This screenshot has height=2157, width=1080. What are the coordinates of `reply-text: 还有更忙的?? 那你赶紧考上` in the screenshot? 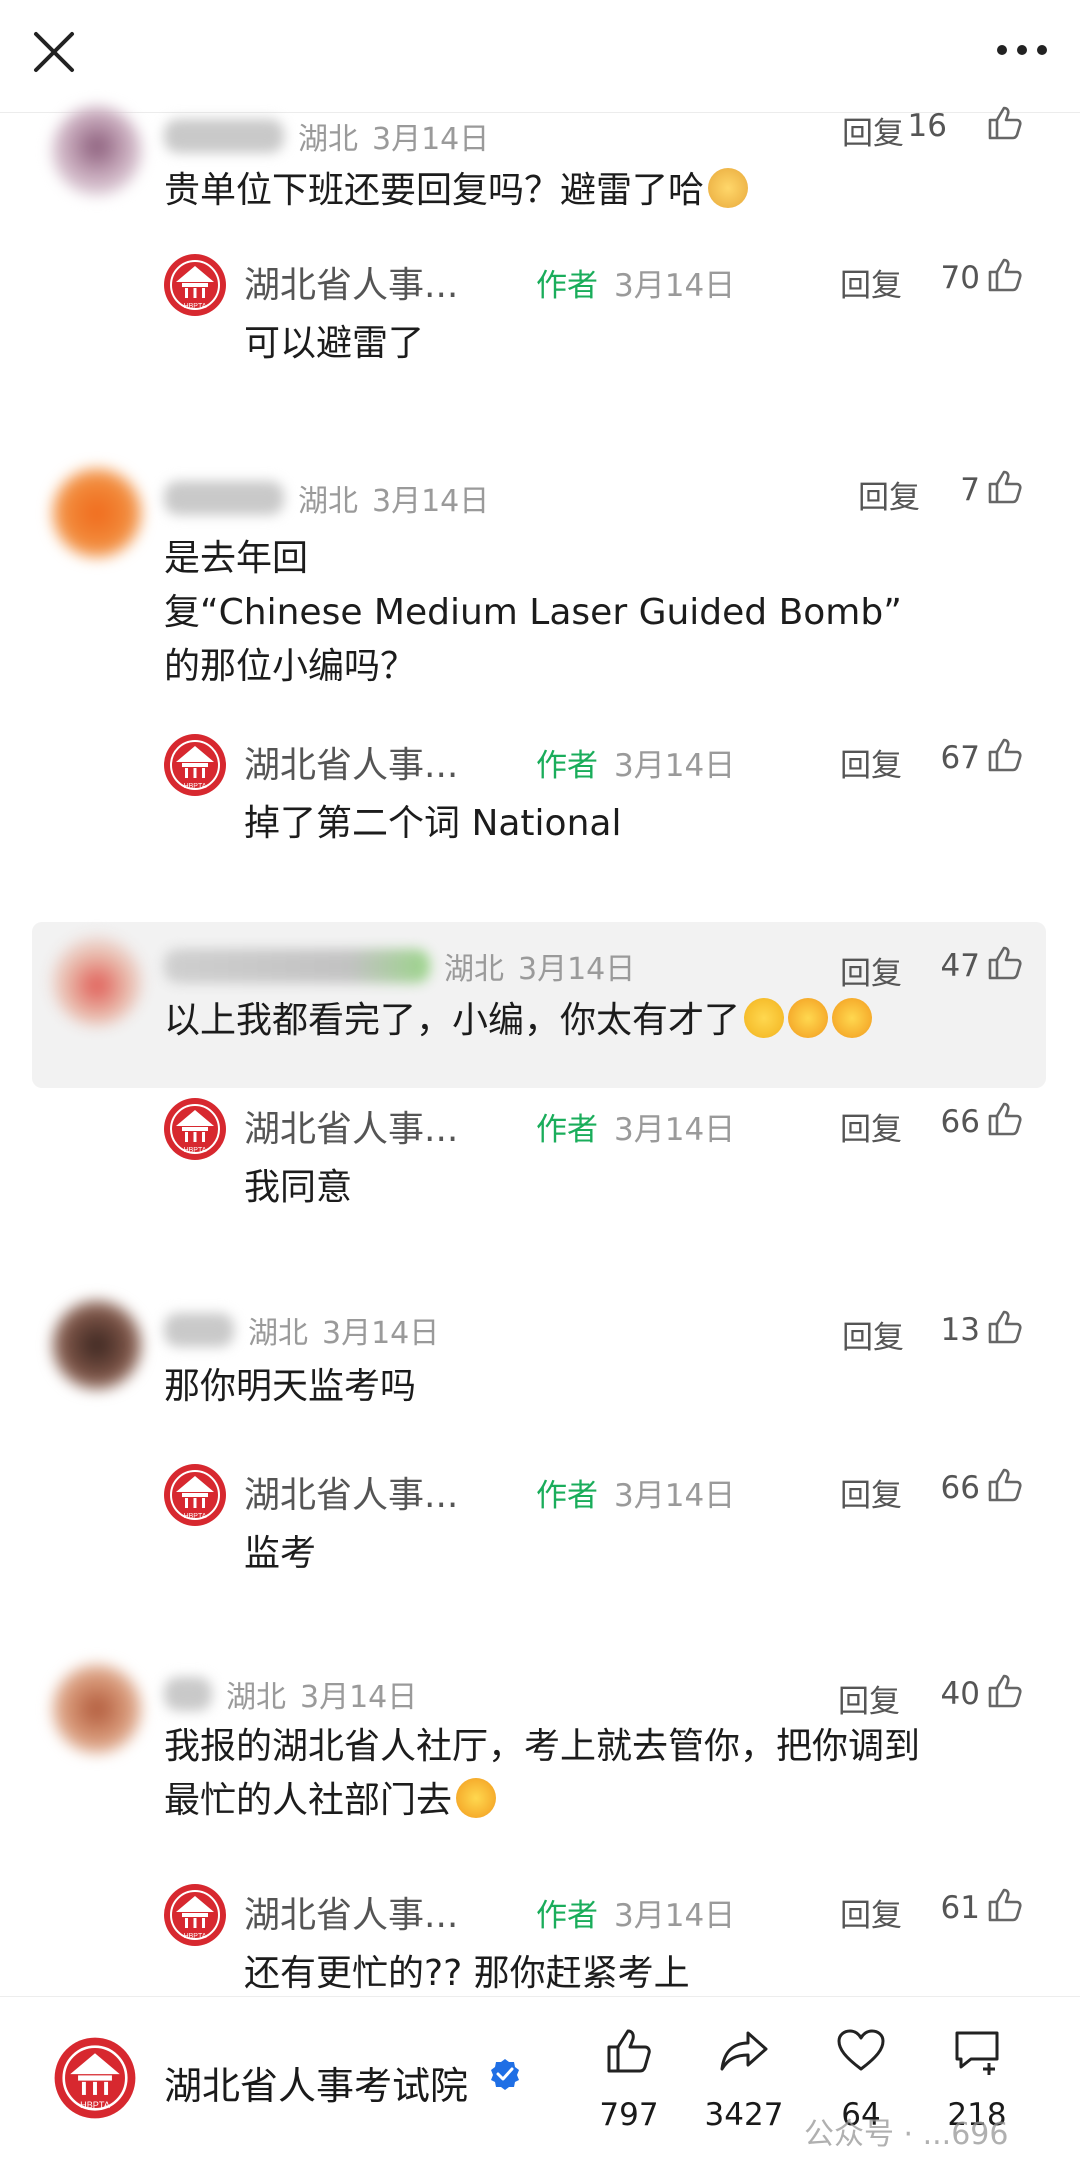 It's located at (467, 1973).